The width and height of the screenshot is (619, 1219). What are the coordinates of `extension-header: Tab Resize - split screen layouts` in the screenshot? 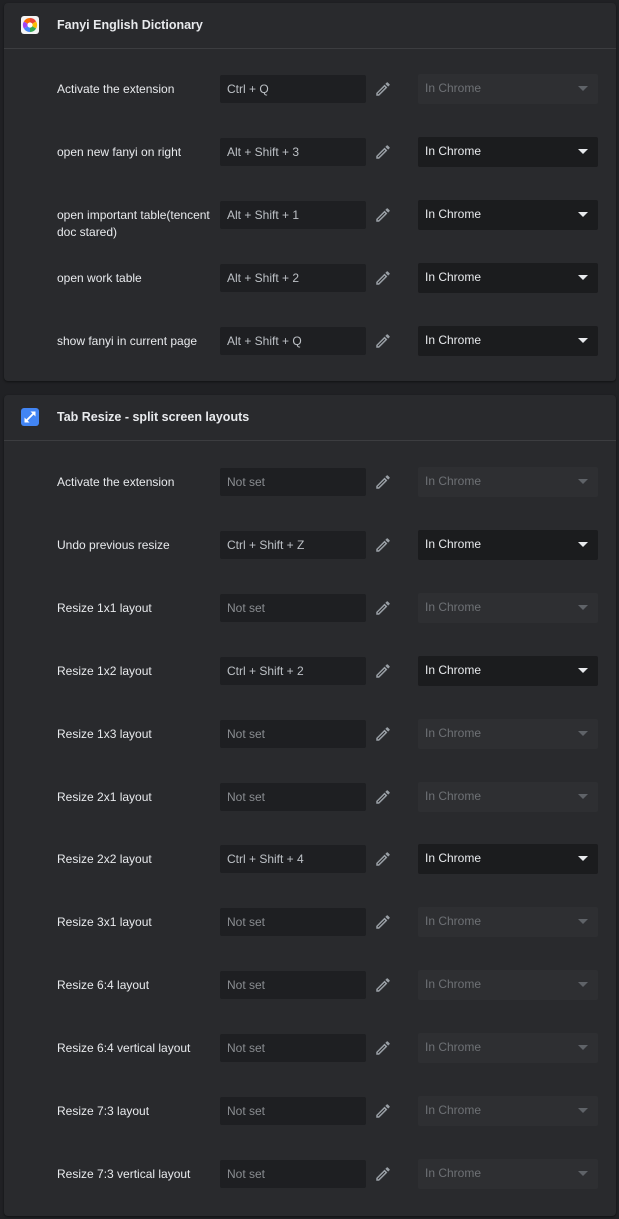 It's located at (310, 418).